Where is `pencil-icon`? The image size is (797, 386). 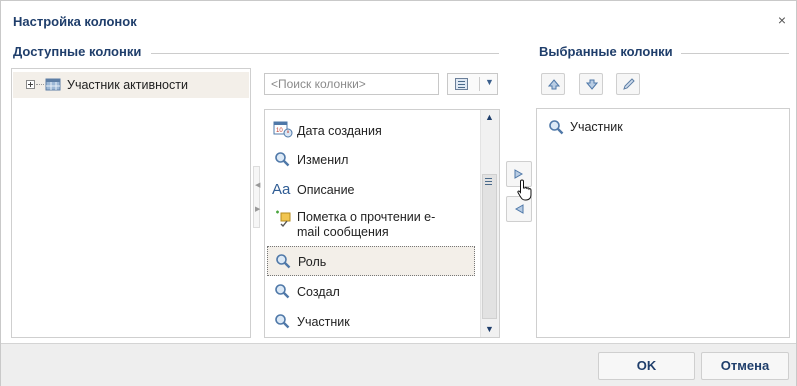 pencil-icon is located at coordinates (629, 84).